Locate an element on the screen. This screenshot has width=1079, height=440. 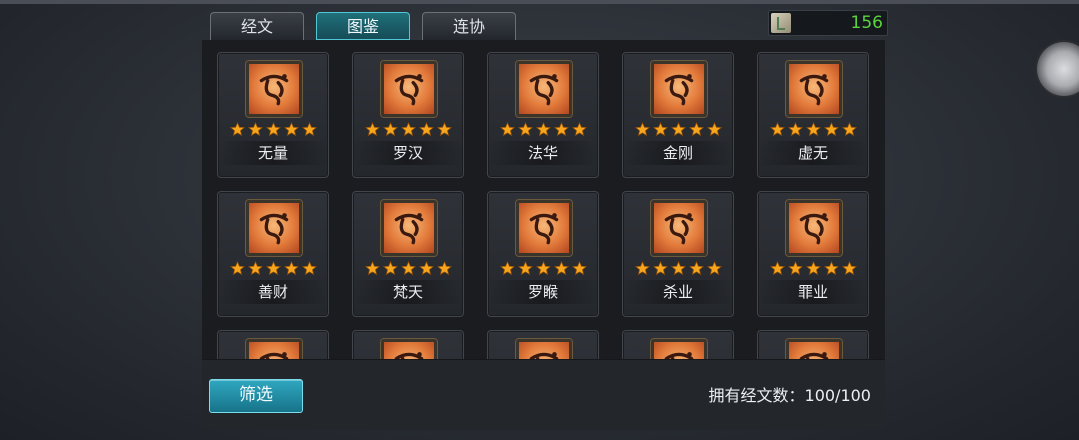
scripture-card: 罗睺 is located at coordinates (543, 254).